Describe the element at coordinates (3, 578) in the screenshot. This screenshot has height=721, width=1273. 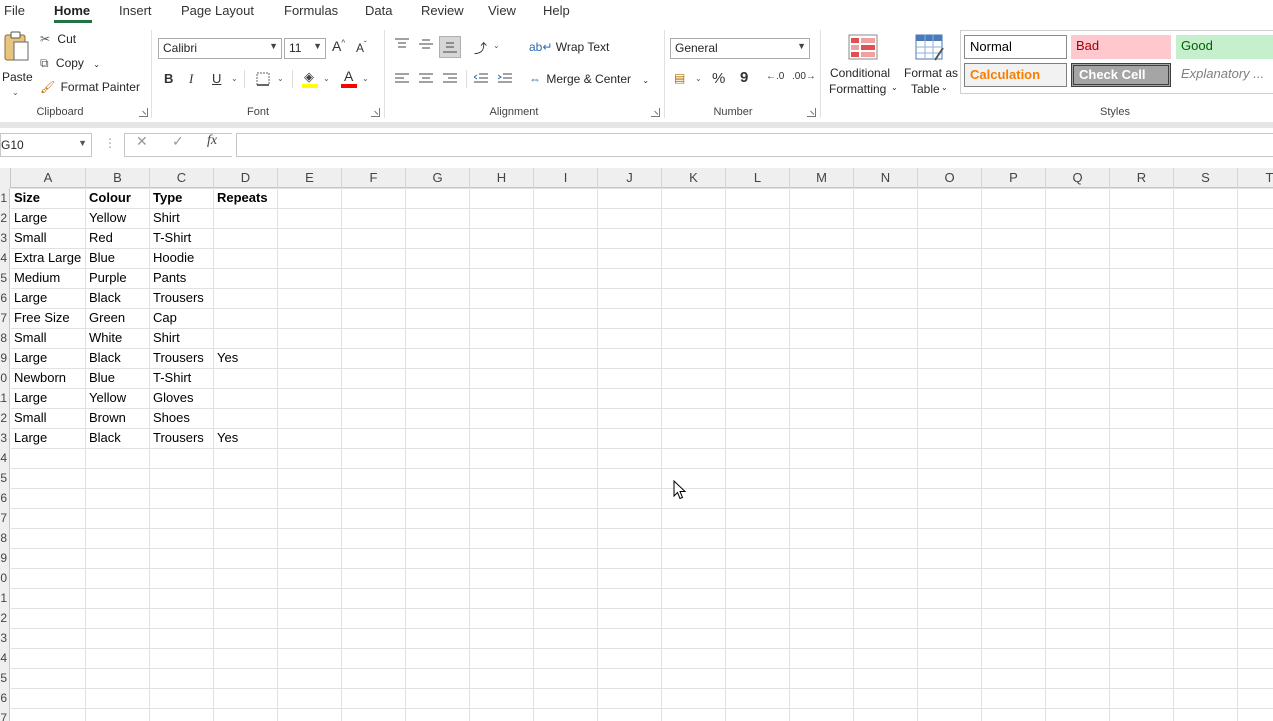
I see `row-header-20: 20` at that location.